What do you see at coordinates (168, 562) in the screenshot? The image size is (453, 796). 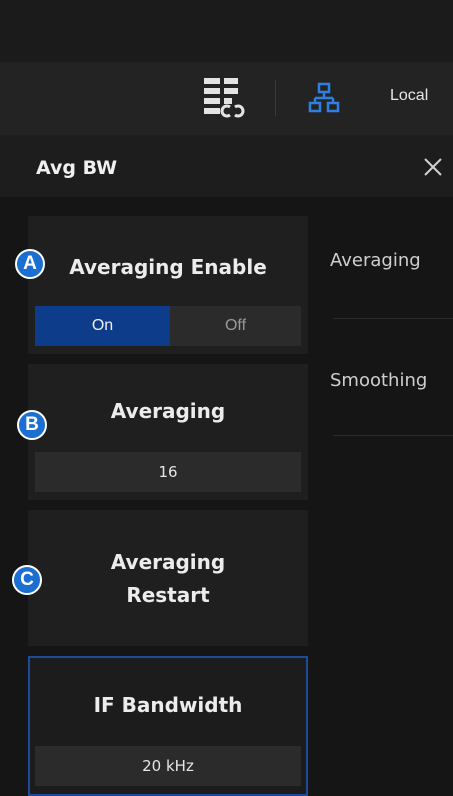 I see `averaging-restart-label-line1: Averaging` at bounding box center [168, 562].